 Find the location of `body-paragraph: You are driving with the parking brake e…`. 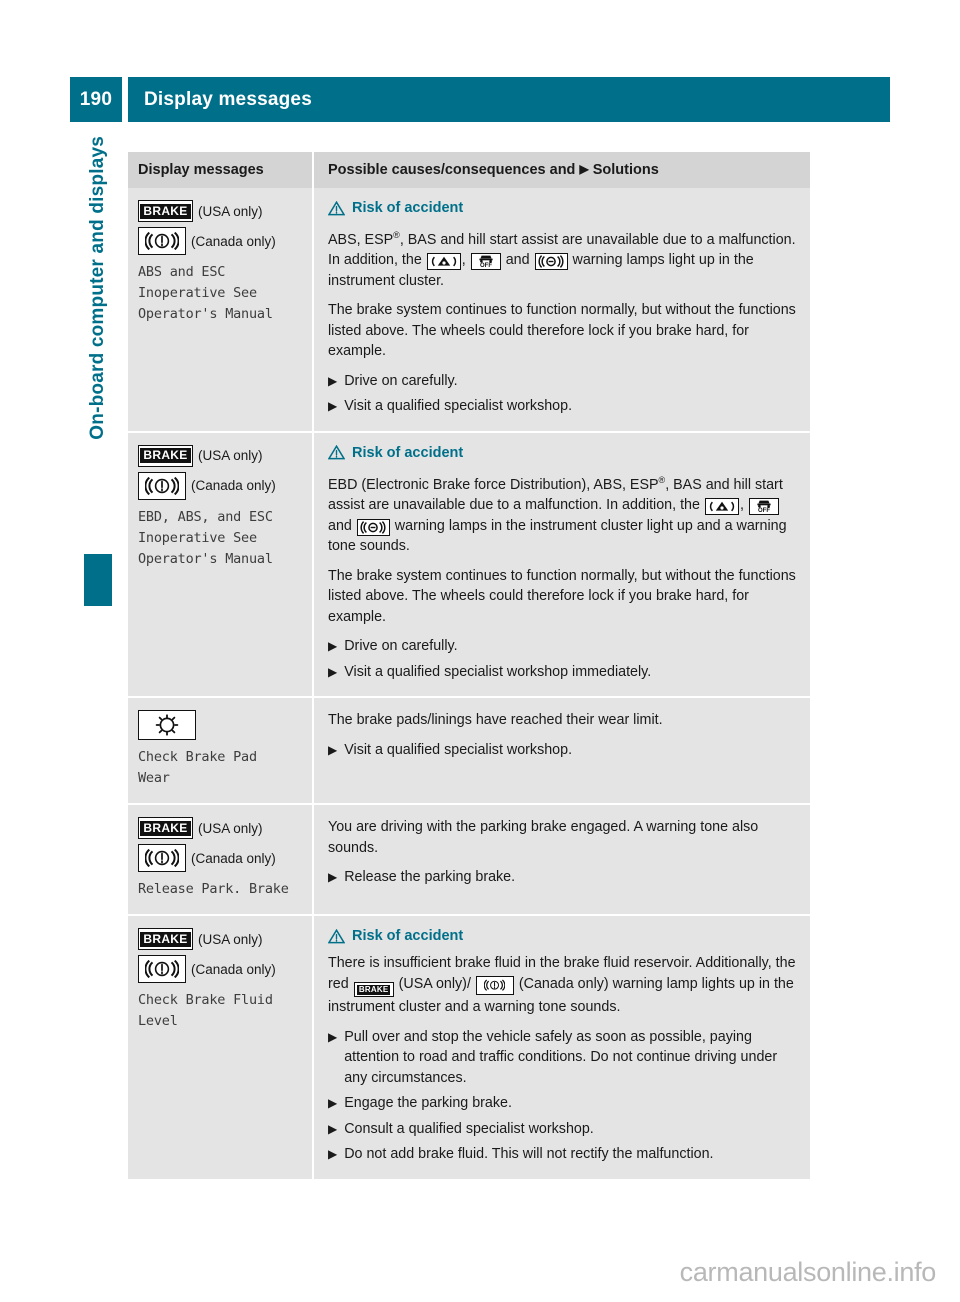

body-paragraph: You are driving with the parking brake e… is located at coordinates (543, 837).